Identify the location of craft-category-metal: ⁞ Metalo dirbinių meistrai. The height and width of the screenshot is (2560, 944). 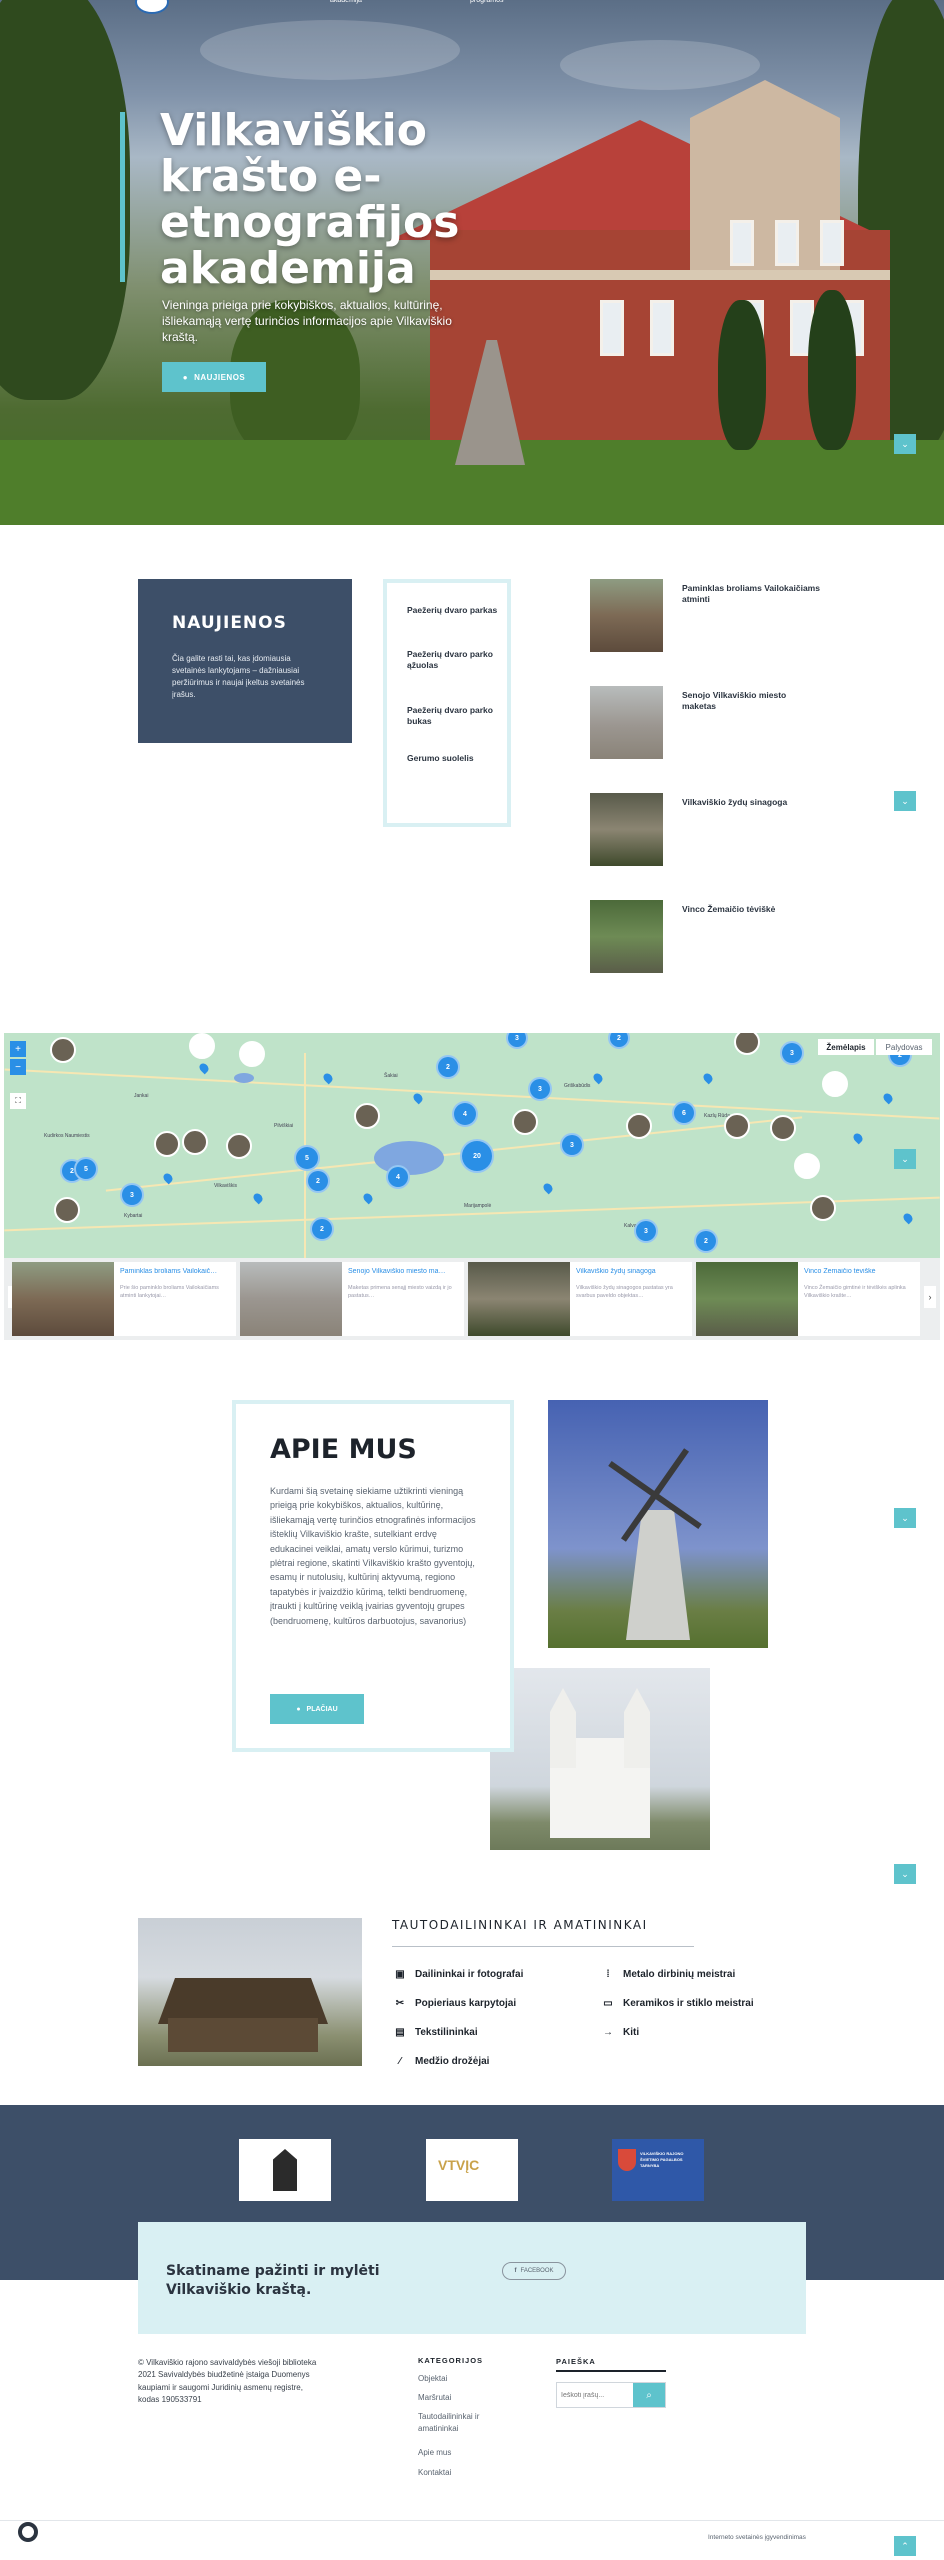
(668, 1974).